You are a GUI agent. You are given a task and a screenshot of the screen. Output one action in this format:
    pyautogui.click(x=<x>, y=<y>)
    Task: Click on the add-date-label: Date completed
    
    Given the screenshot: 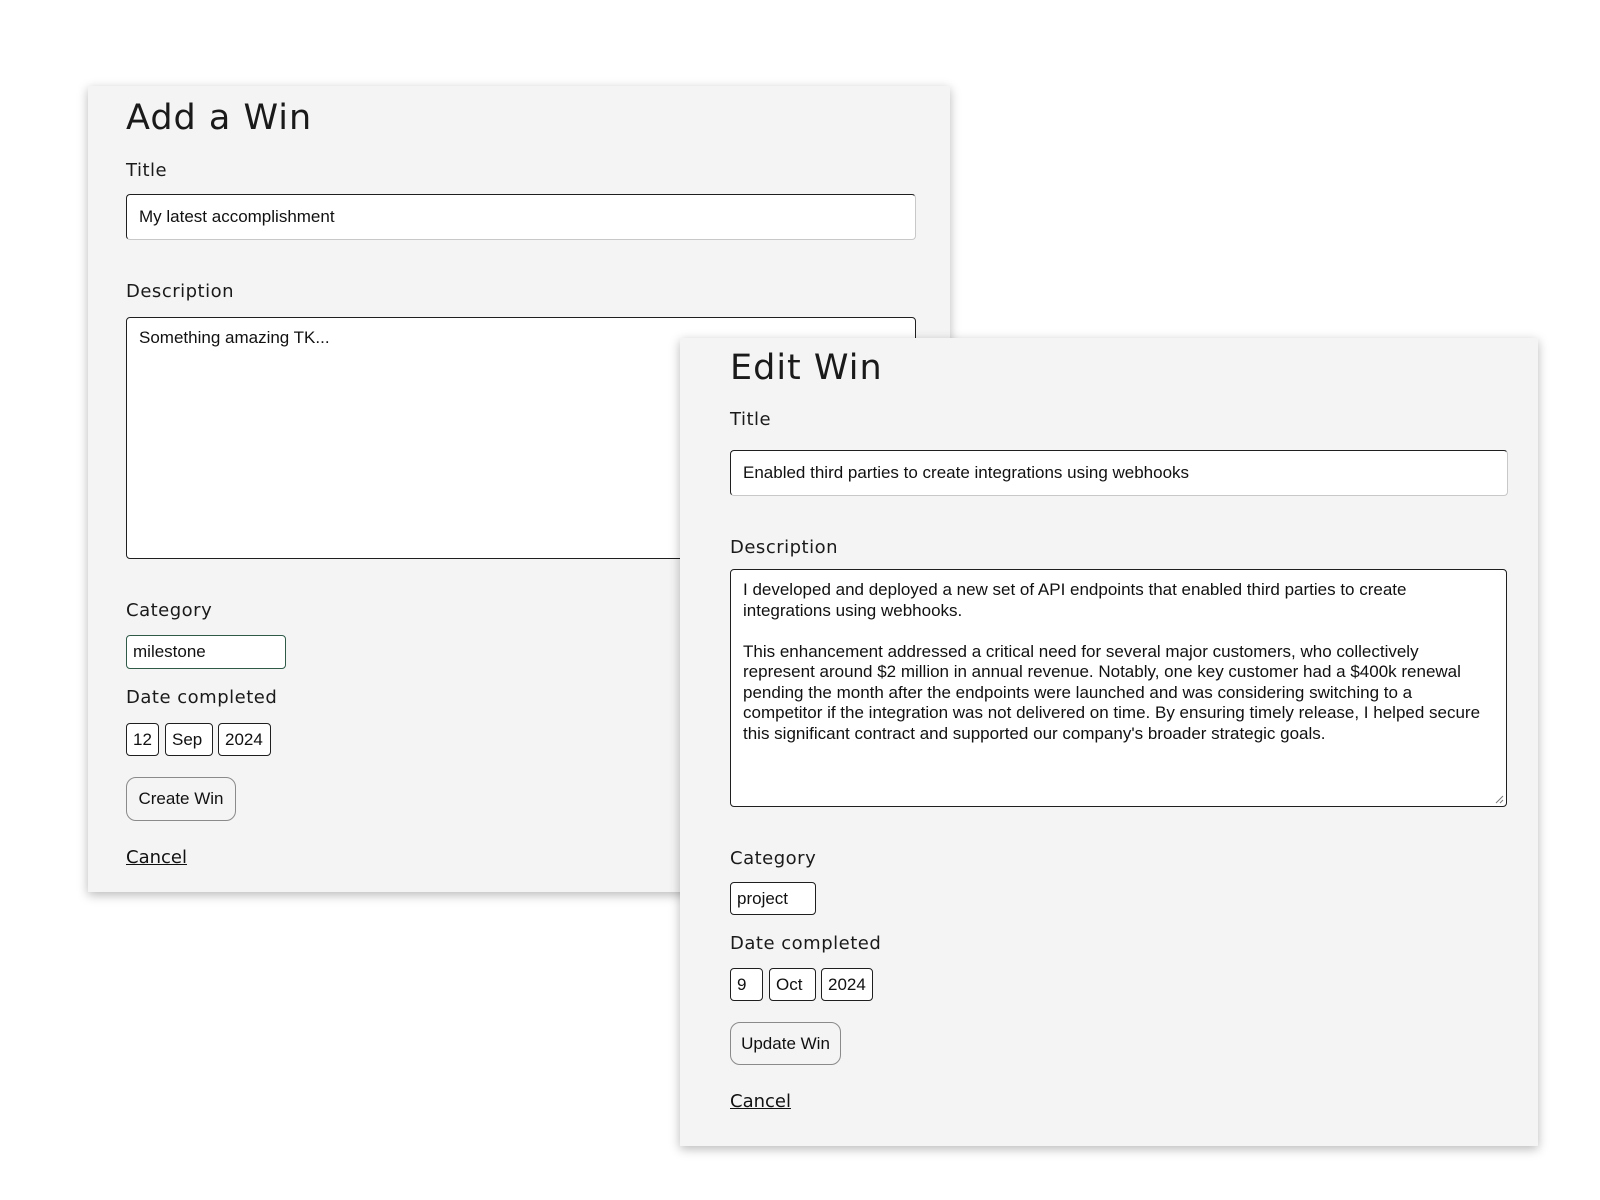 What is the action you would take?
    pyautogui.click(x=202, y=697)
    